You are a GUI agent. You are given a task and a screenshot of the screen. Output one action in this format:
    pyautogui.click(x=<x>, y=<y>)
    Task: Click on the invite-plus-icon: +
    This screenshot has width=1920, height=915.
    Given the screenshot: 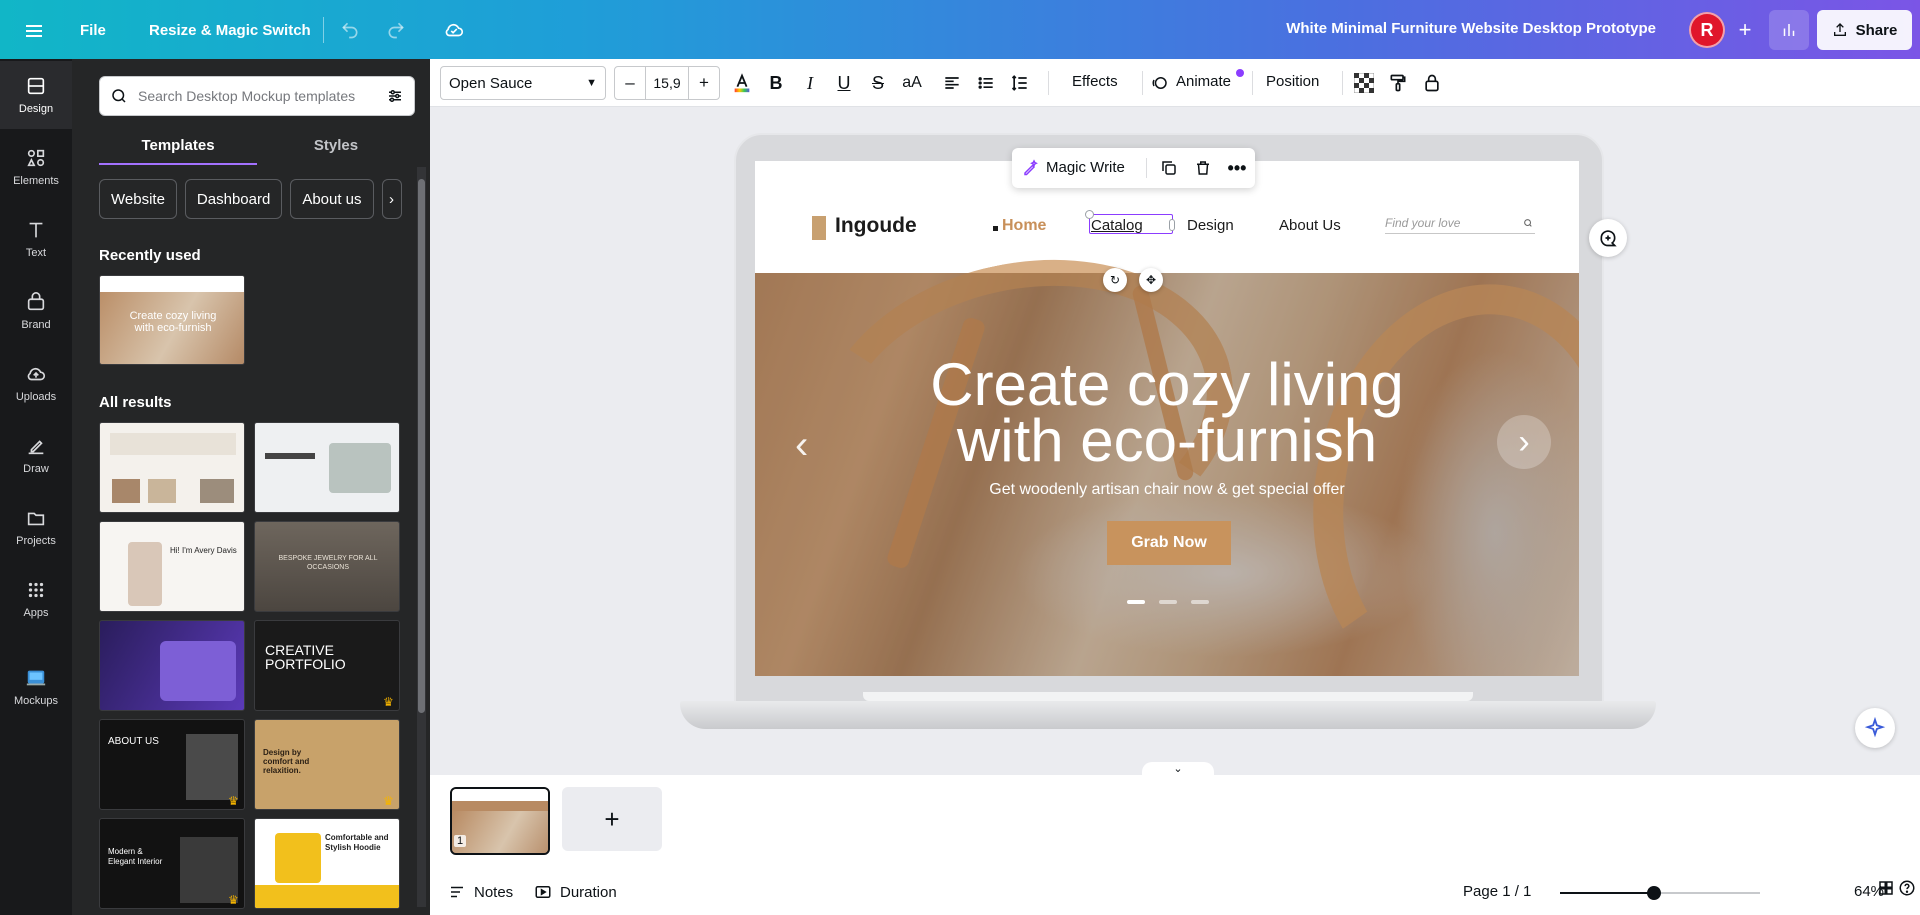 What is the action you would take?
    pyautogui.click(x=1745, y=30)
    